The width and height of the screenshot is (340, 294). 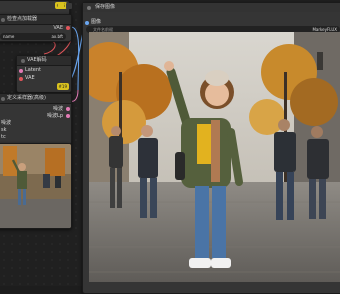 I want to click on ksampler-row-2: sk, so click(x=4, y=130).